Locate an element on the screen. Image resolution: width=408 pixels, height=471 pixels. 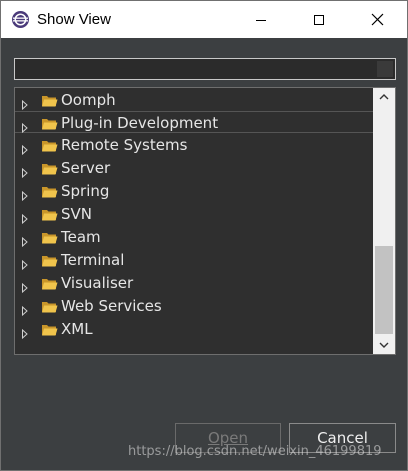
tree-item-plug-in-development: Plug-in Development is located at coordinates (194, 122).